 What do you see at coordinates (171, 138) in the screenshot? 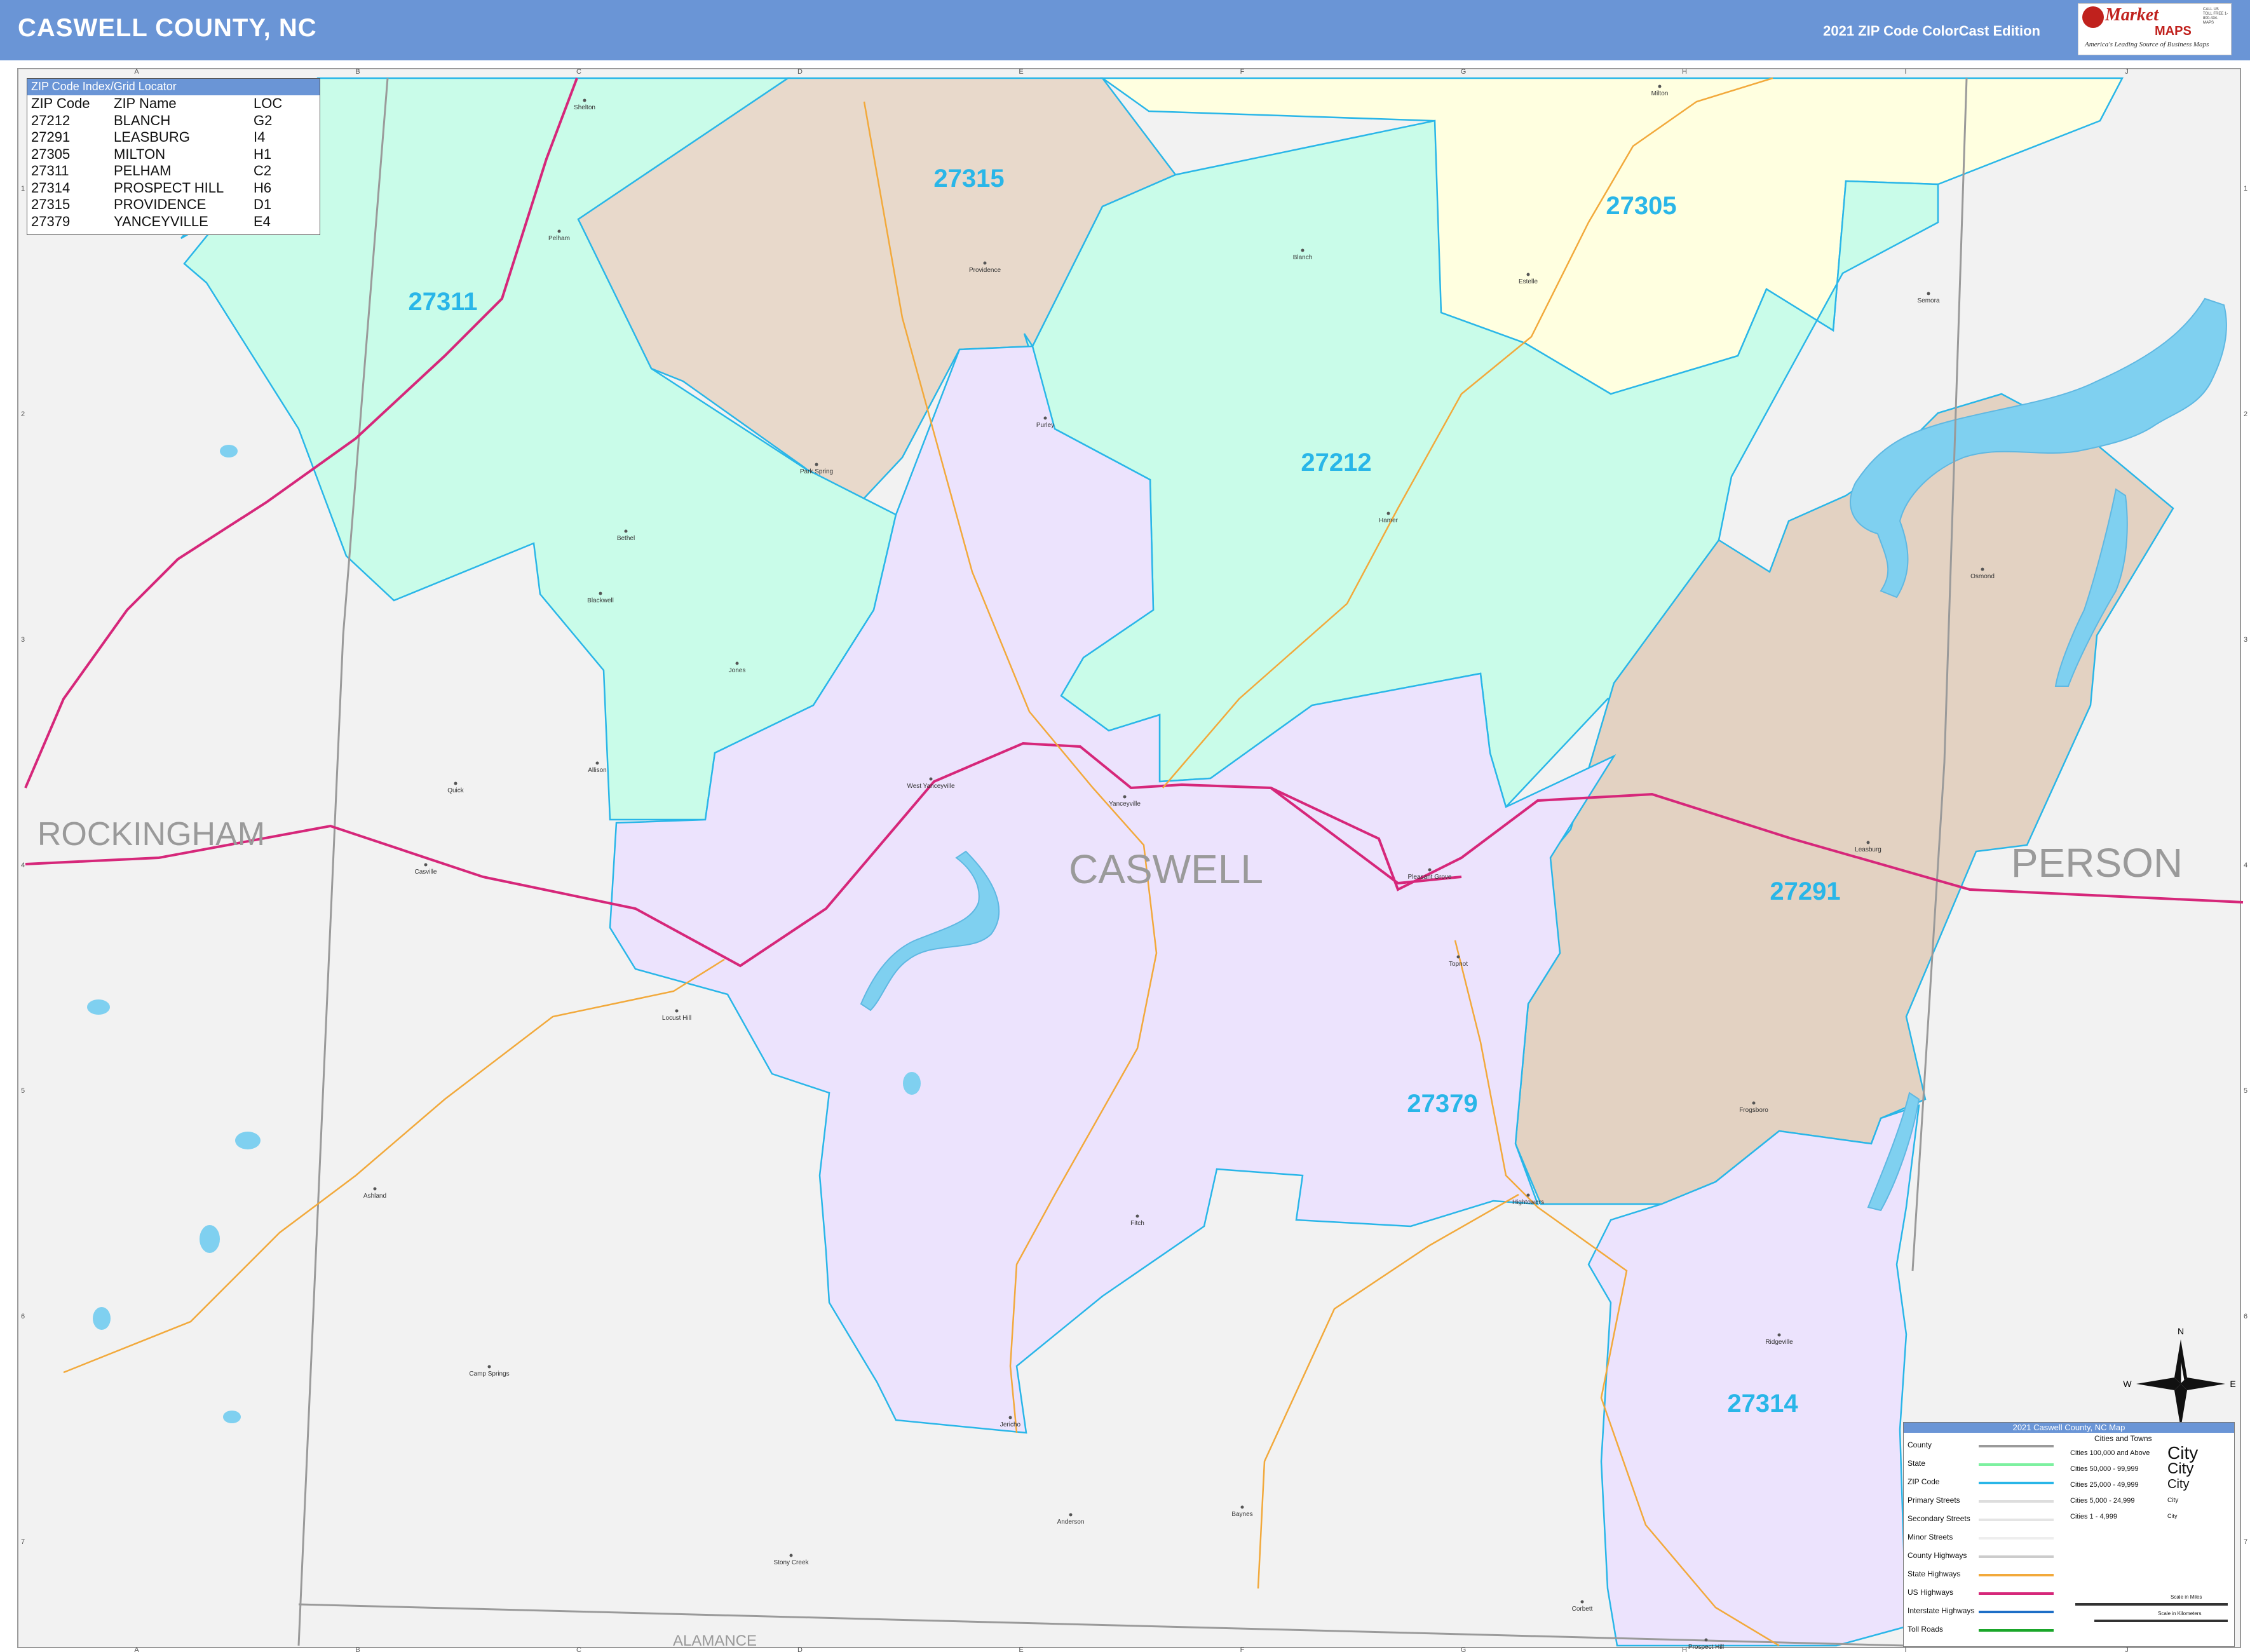
I see `zip-index-row: 27291 LEASBURG I4` at bounding box center [171, 138].